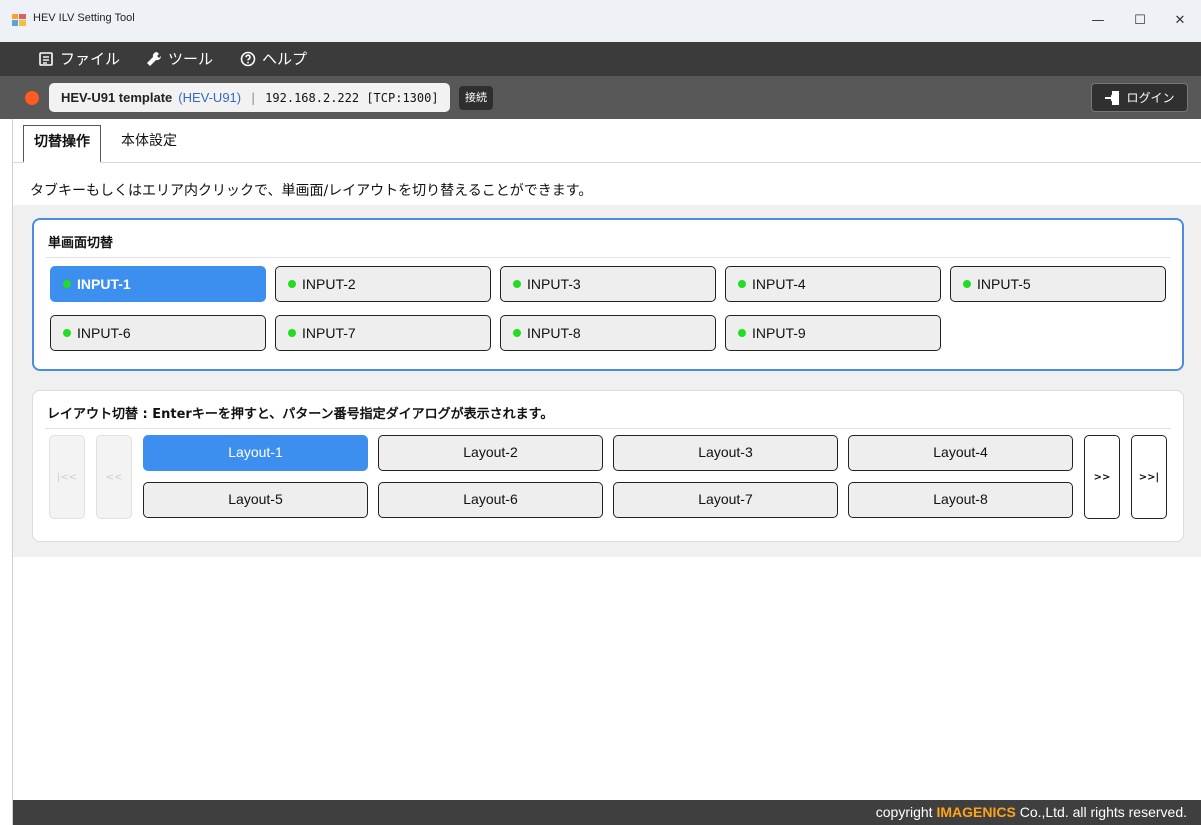  I want to click on first-page-button: |<<, so click(67, 477).